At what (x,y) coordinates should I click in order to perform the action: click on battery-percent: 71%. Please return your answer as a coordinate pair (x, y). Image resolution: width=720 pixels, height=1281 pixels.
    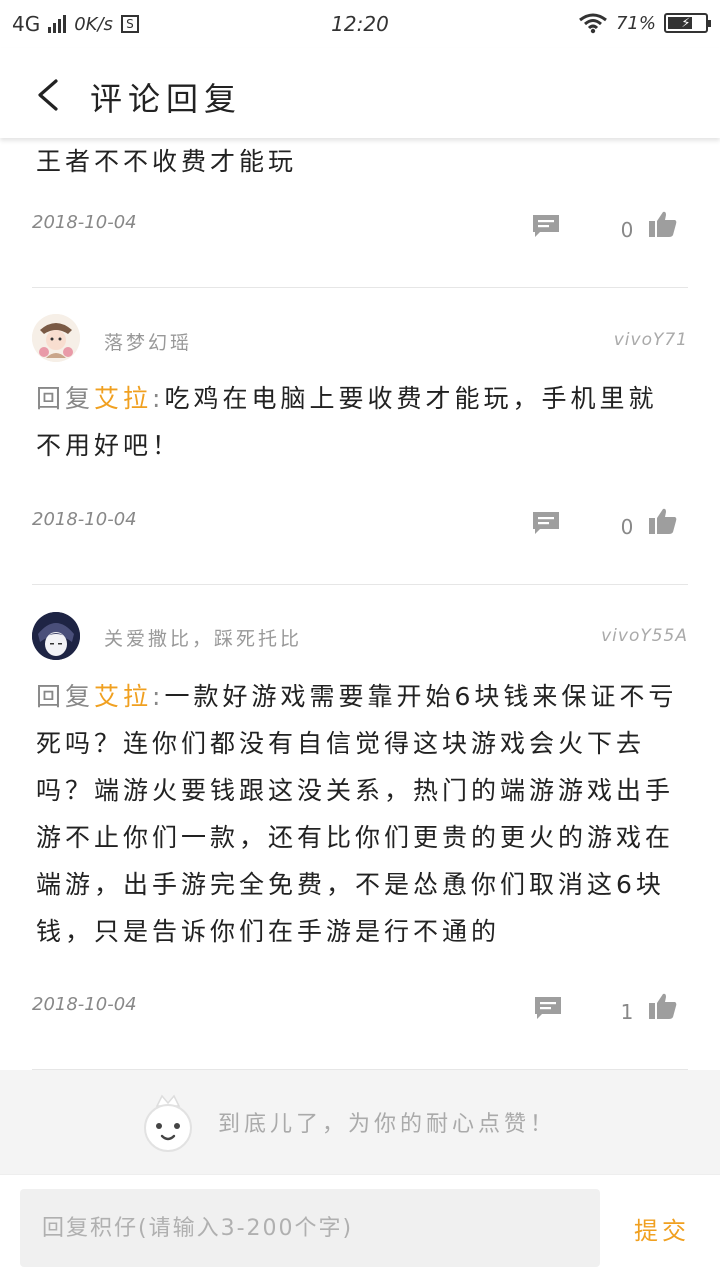
    Looking at the image, I should click on (635, 23).